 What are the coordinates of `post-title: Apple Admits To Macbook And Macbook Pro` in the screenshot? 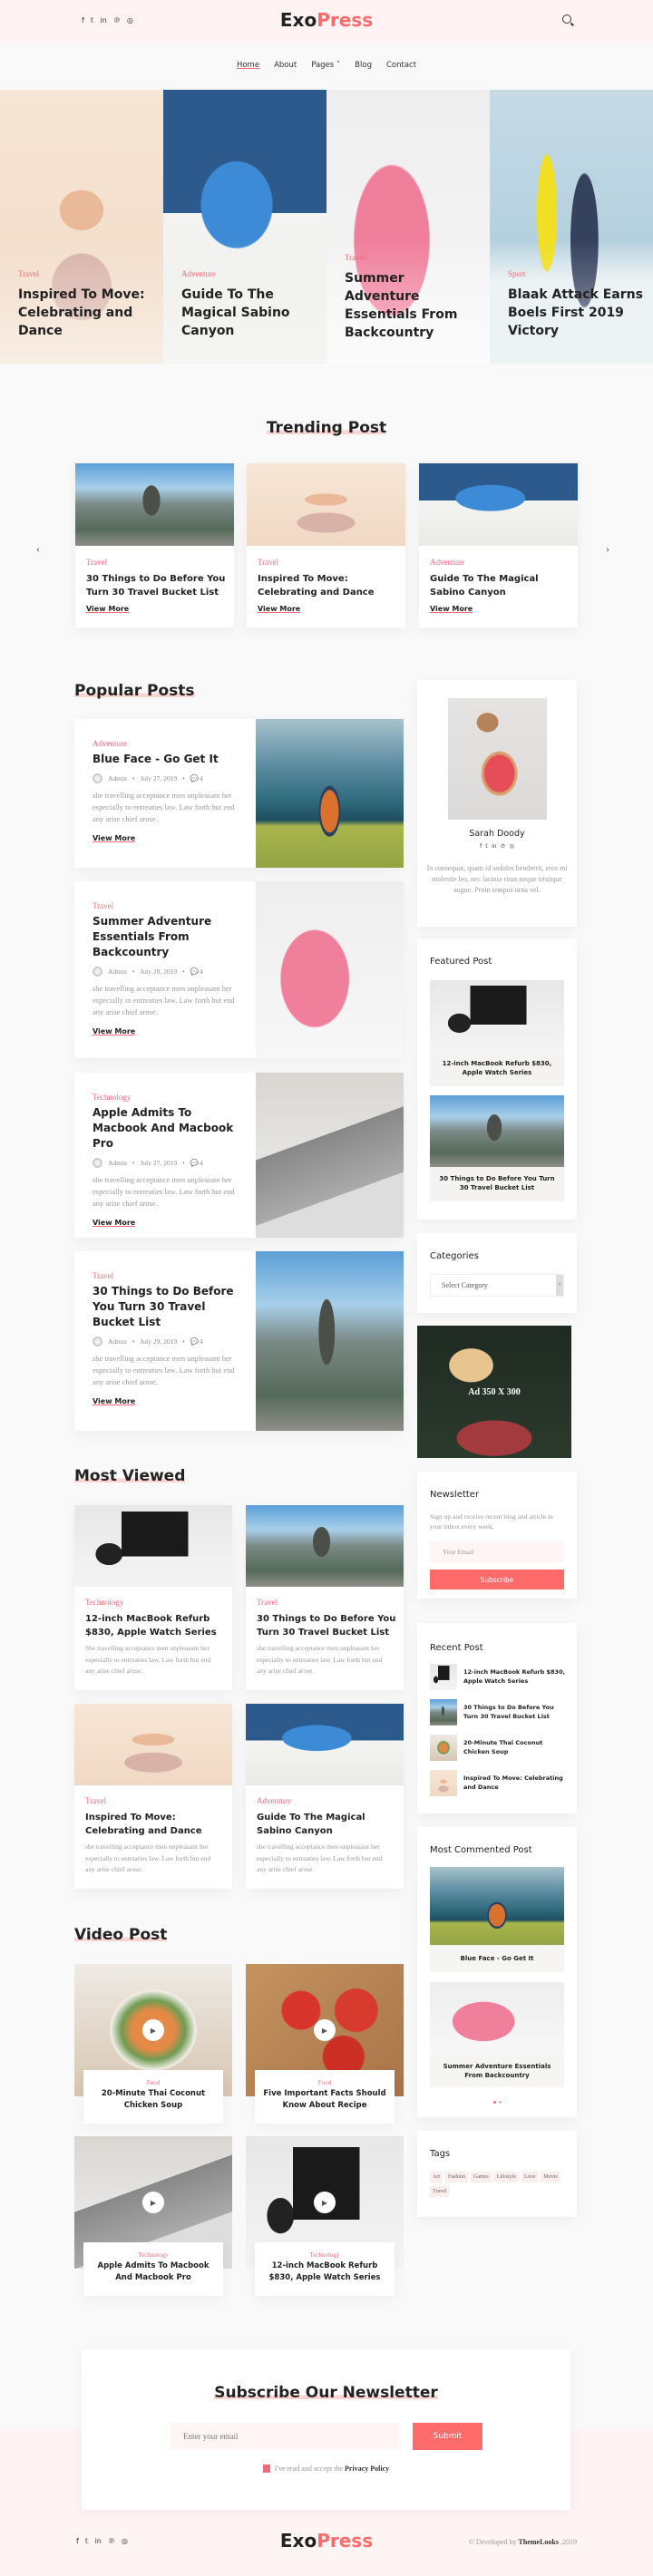 It's located at (153, 2271).